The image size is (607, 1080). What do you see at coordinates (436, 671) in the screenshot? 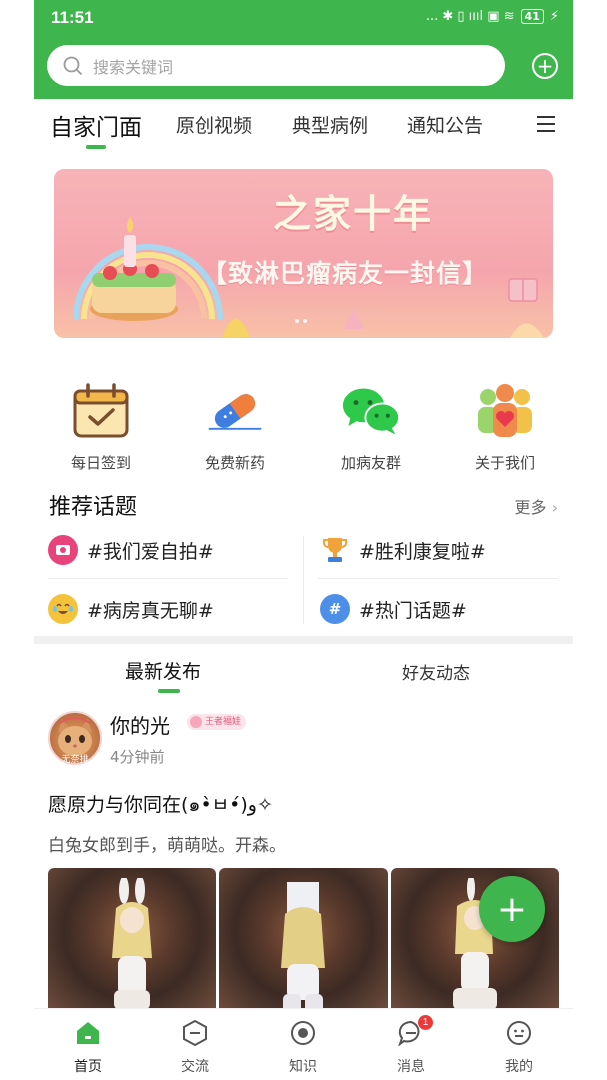
I see `tab-friends-activity: 好友动态` at bounding box center [436, 671].